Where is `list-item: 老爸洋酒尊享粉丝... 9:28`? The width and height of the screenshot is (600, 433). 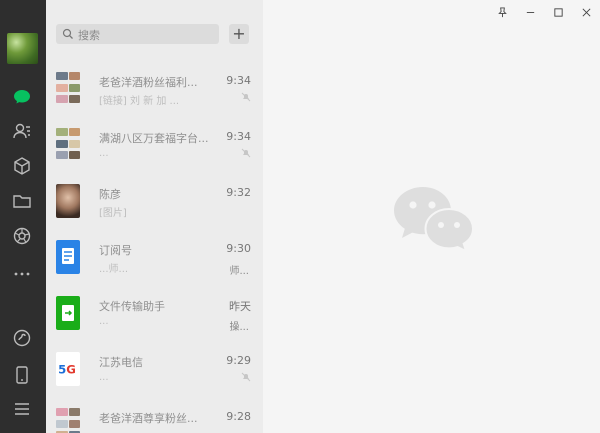 list-item: 老爸洋酒尊享粉丝... 9:28 is located at coordinates (154, 414).